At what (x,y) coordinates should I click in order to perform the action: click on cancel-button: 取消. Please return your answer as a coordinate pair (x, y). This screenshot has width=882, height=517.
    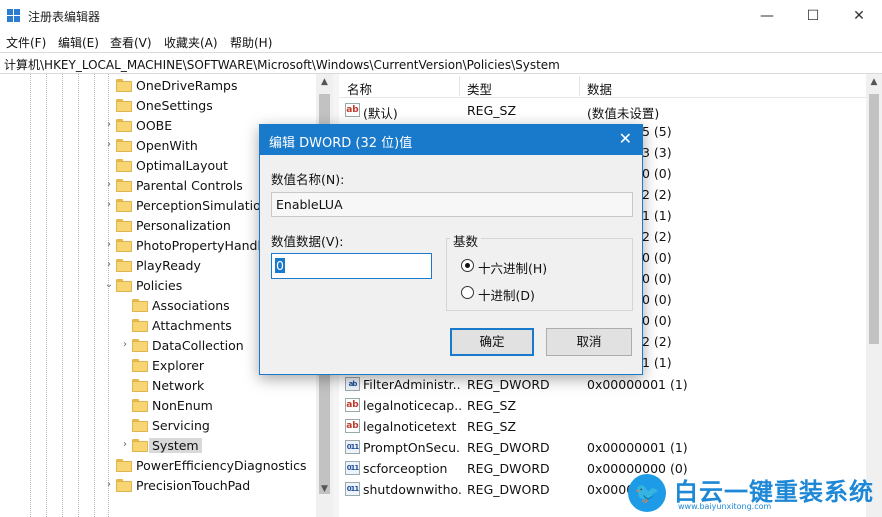
    Looking at the image, I should click on (589, 342).